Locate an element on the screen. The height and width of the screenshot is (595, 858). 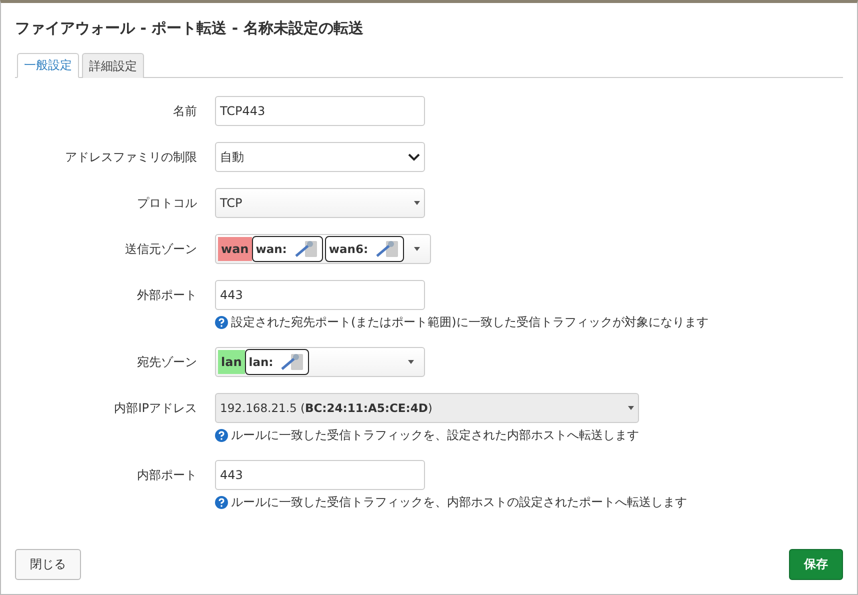
field-label: プロトコル is located at coordinates (167, 203).